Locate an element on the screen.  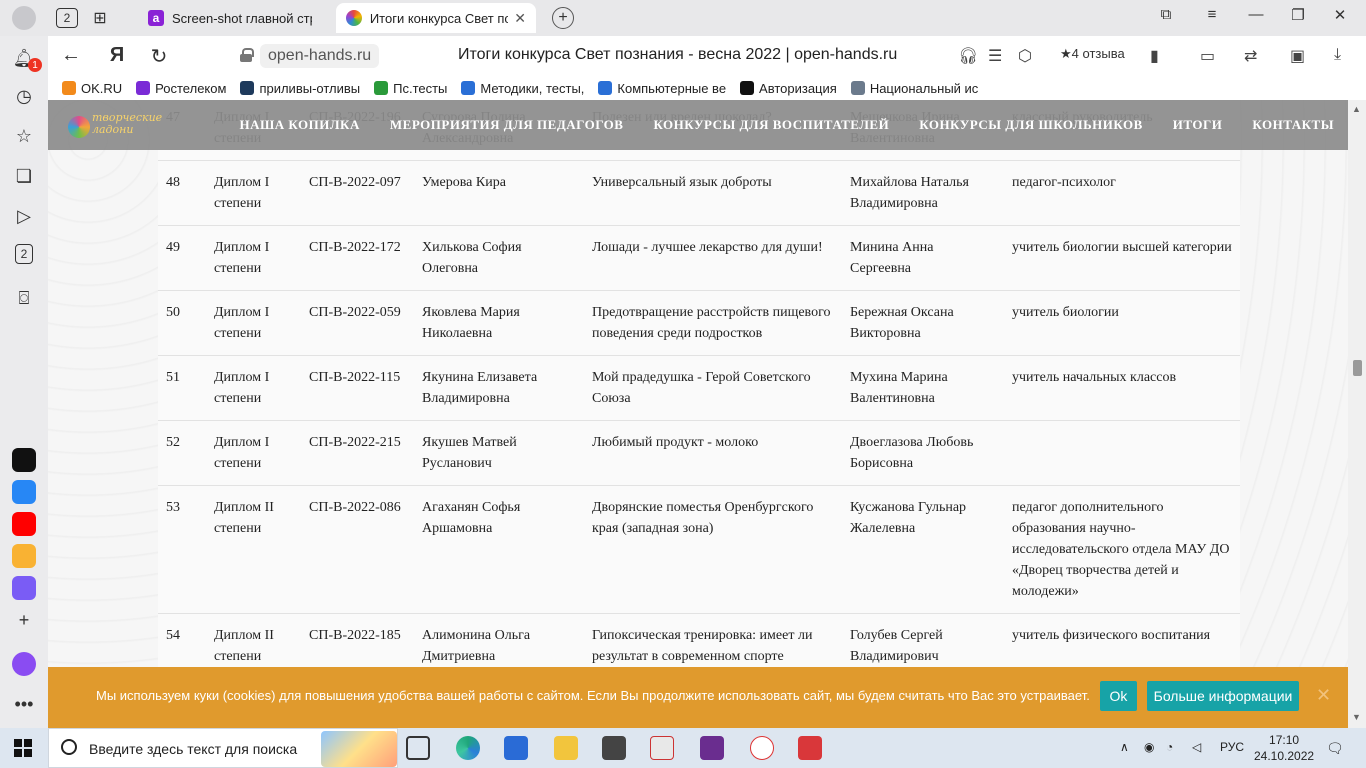
bookmark-pstests: Пс.тесты is located at coordinates (410, 88).